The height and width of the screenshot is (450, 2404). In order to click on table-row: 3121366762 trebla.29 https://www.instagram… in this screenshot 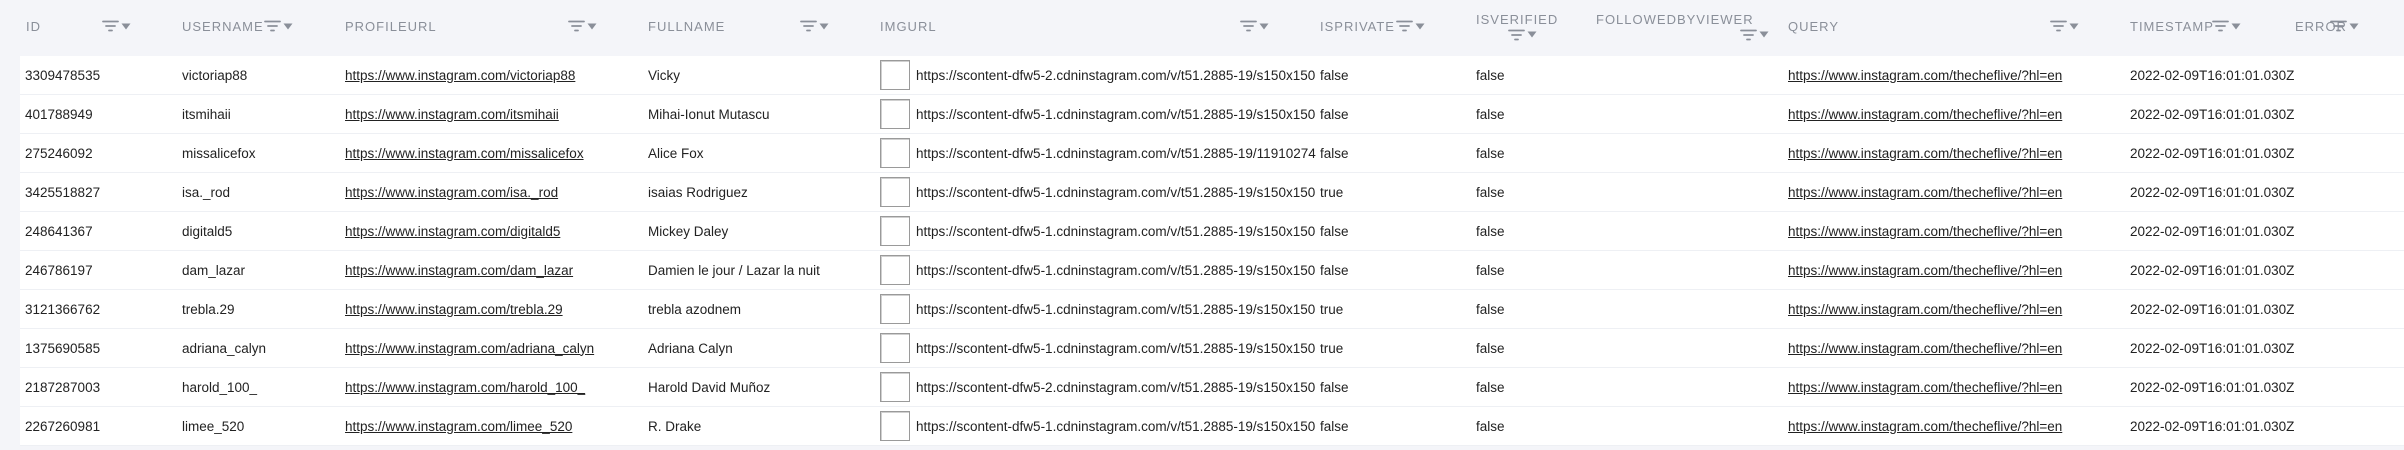, I will do `click(1212, 309)`.